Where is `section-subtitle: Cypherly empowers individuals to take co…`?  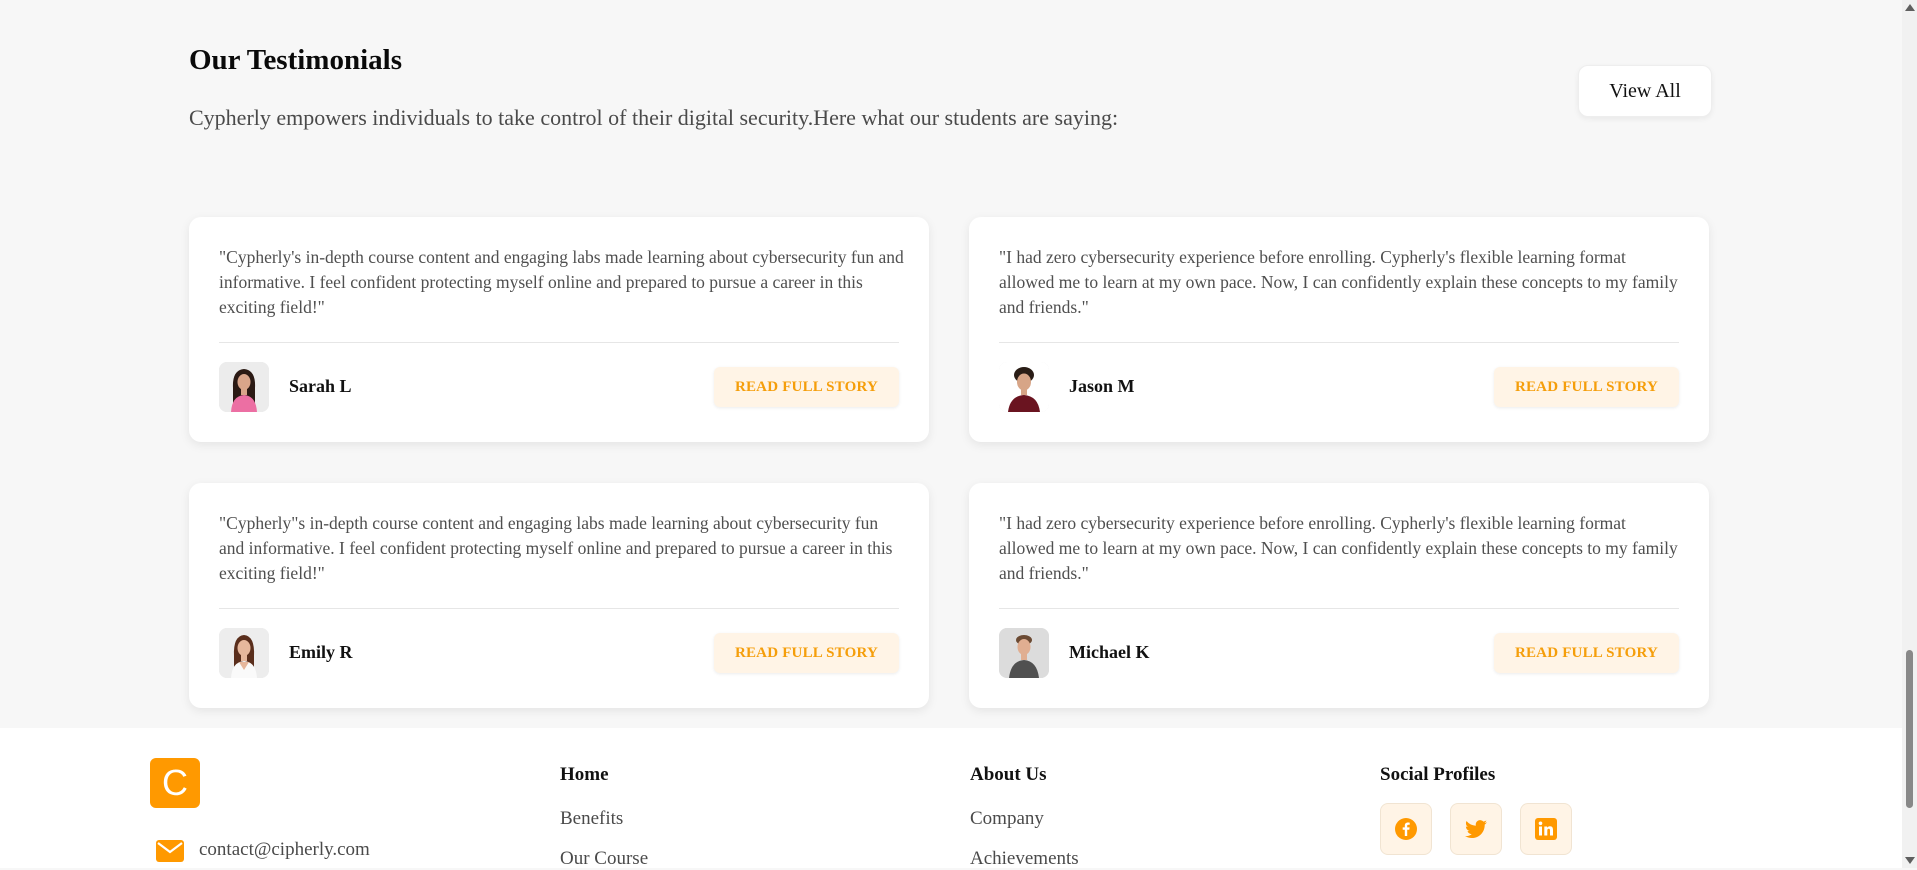
section-subtitle: Cypherly empowers individuals to take co… is located at coordinates (654, 117).